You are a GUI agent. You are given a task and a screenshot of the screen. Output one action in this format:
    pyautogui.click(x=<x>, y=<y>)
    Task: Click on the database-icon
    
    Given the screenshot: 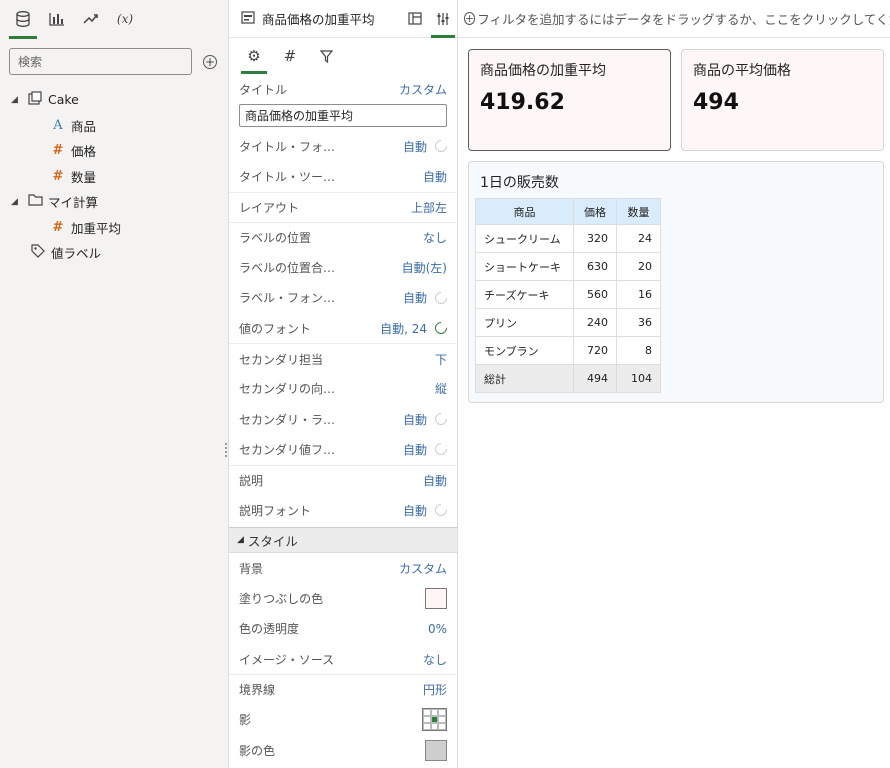 What is the action you would take?
    pyautogui.click(x=23, y=20)
    